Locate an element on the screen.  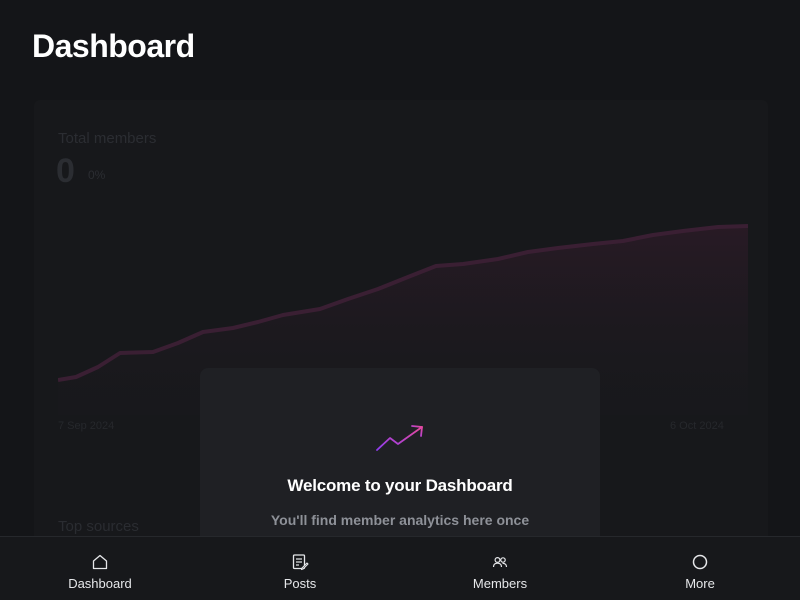
nav-label-dashboard: Dashboard is located at coordinates (100, 583).